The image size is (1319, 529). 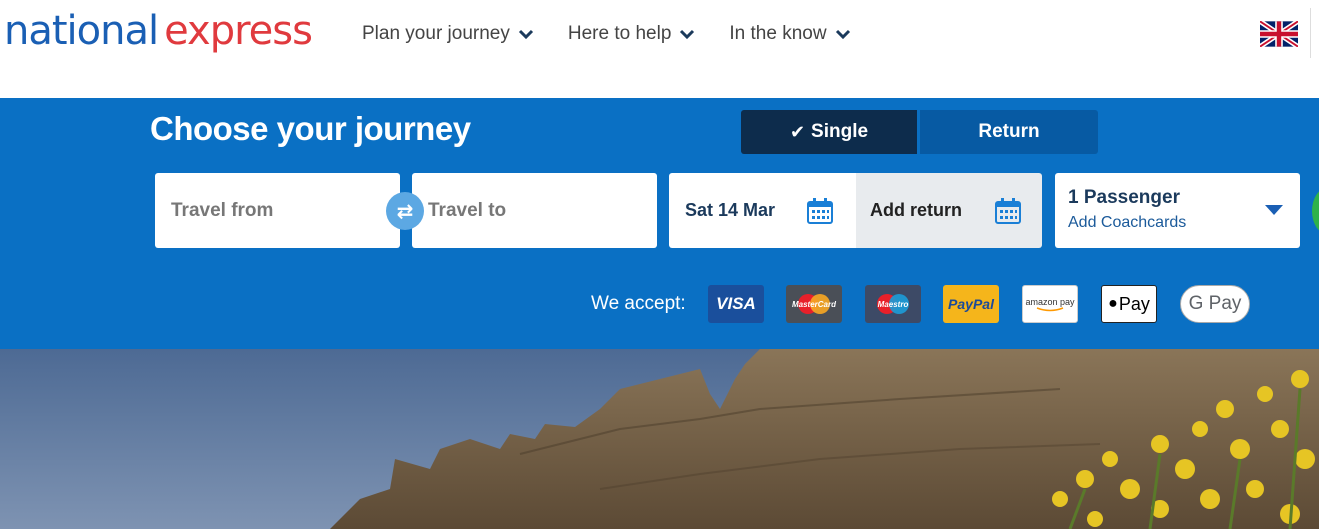 I want to click on nav-label: Here to help, so click(x=619, y=33).